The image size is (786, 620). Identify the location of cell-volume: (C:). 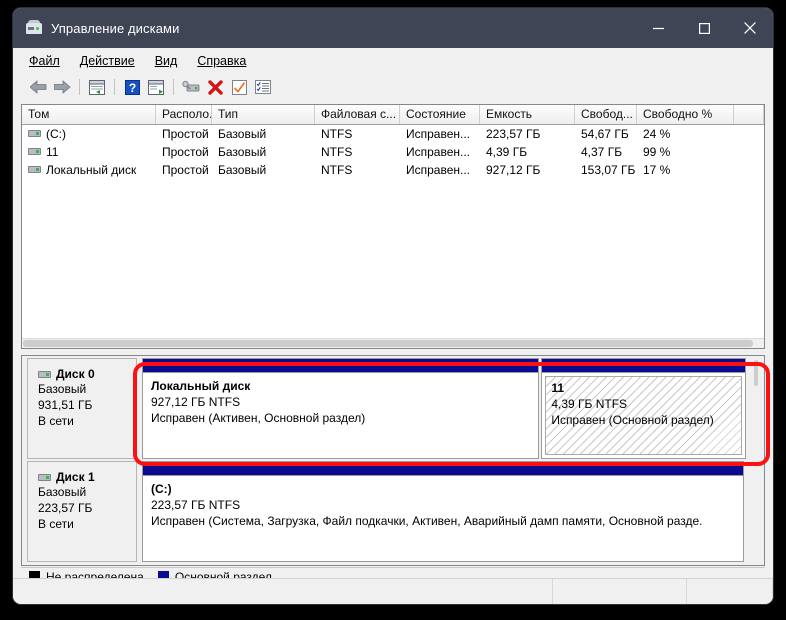
(89, 134).